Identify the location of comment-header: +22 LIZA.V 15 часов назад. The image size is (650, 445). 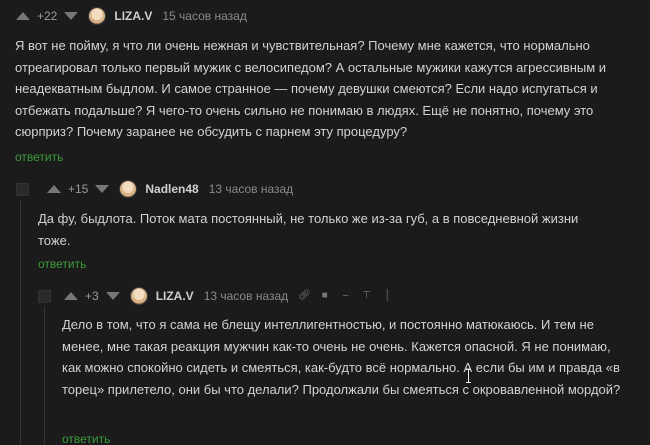
(136, 16).